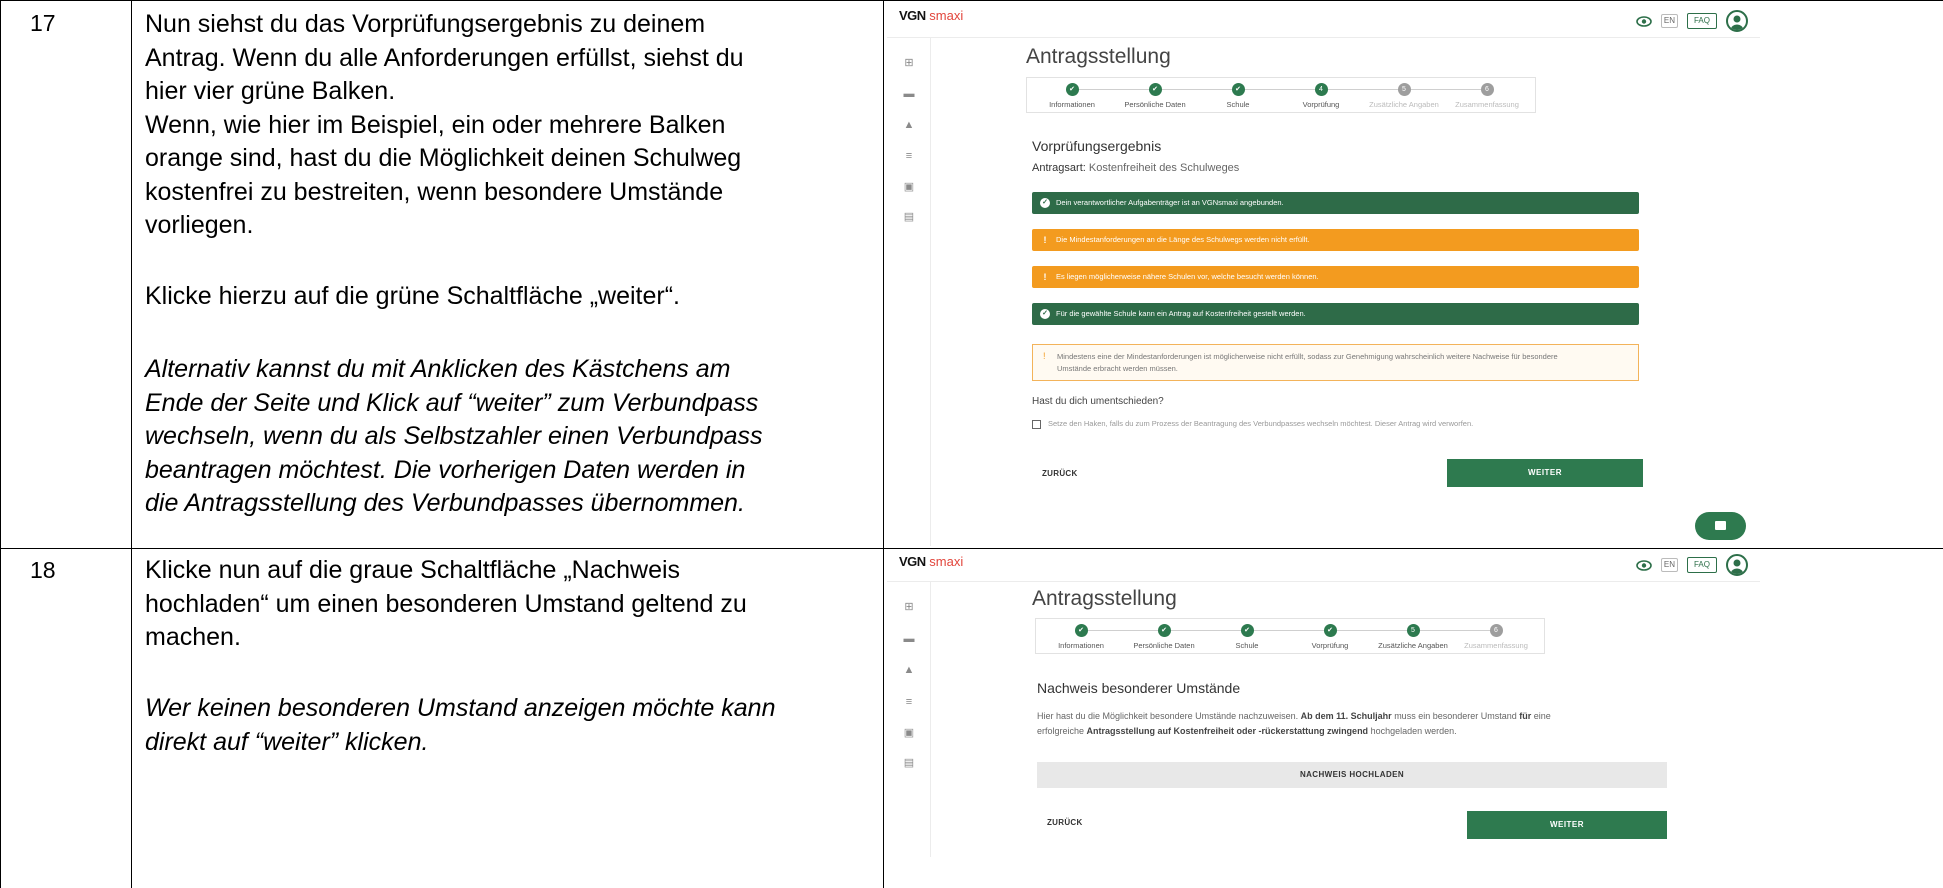 This screenshot has width=1943, height=888. I want to click on checkbox, so click(1036, 424).